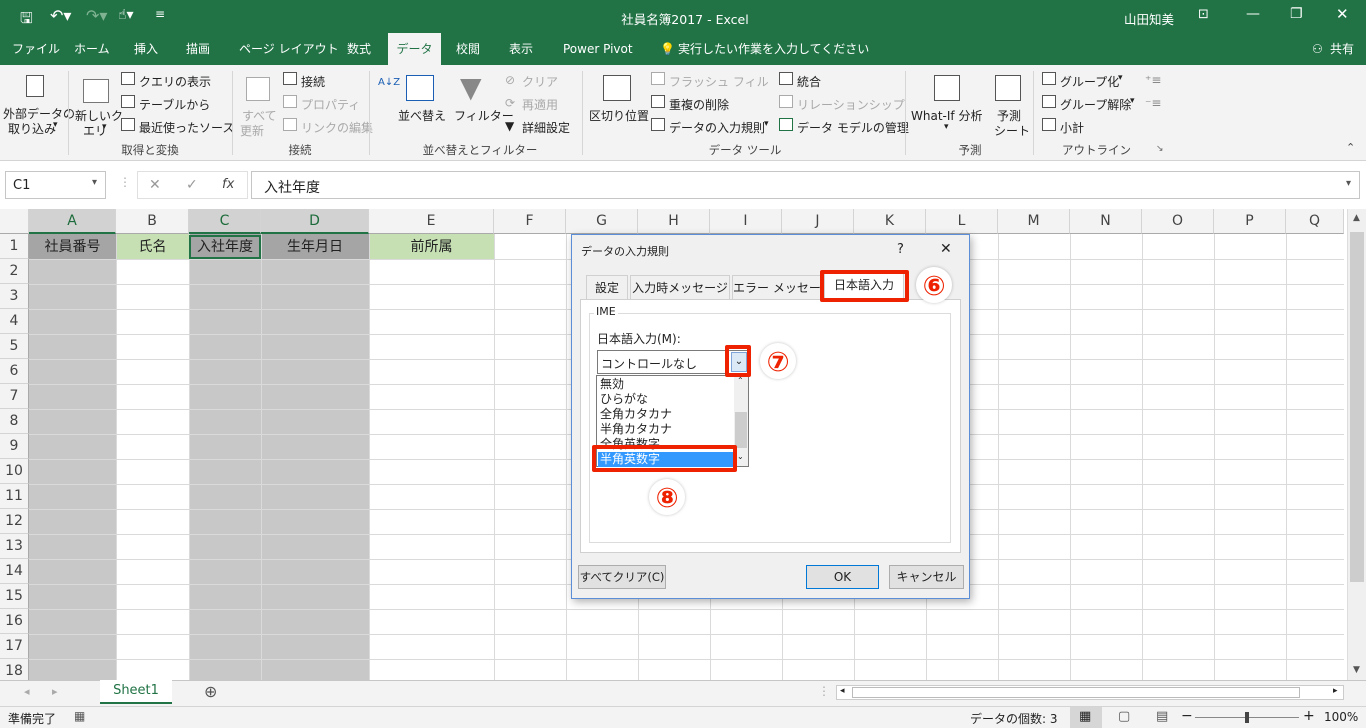 Image resolution: width=1366 pixels, height=728 pixels. I want to click on row-header-6: 6, so click(14, 371).